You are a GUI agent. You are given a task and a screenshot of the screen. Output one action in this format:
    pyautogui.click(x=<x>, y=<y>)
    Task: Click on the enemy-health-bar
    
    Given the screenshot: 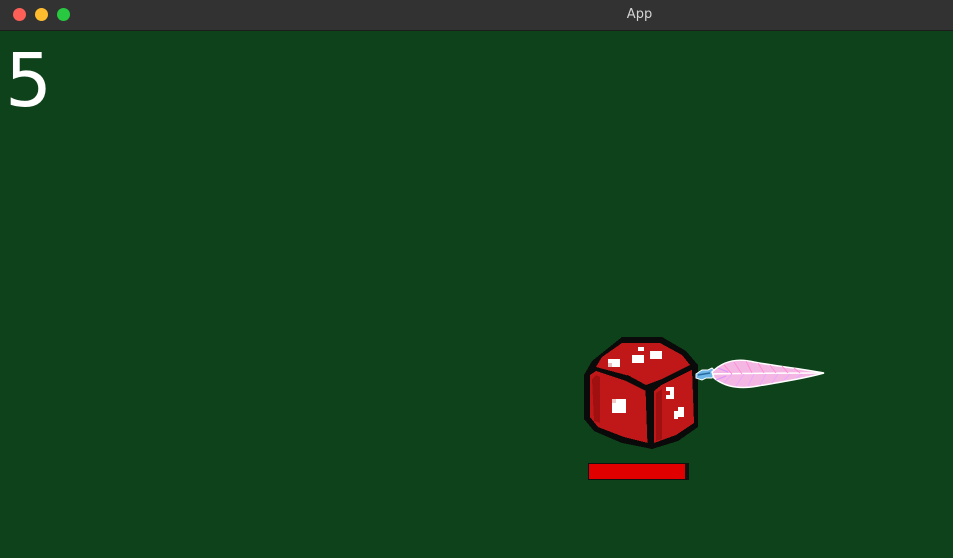 What is the action you would take?
    pyautogui.click(x=638, y=471)
    